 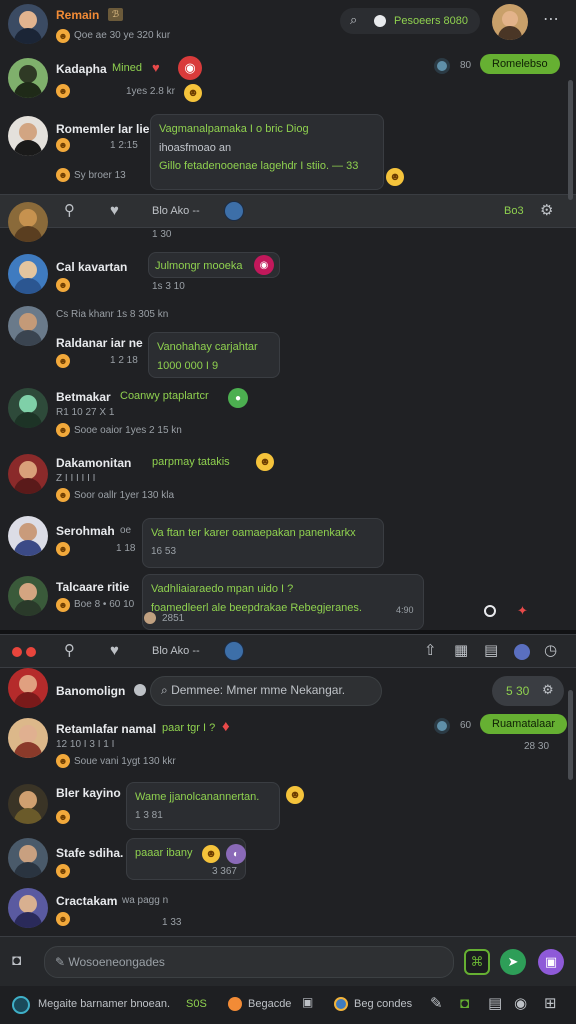 What do you see at coordinates (124, 360) in the screenshot?
I see `message-time: 1 2 18` at bounding box center [124, 360].